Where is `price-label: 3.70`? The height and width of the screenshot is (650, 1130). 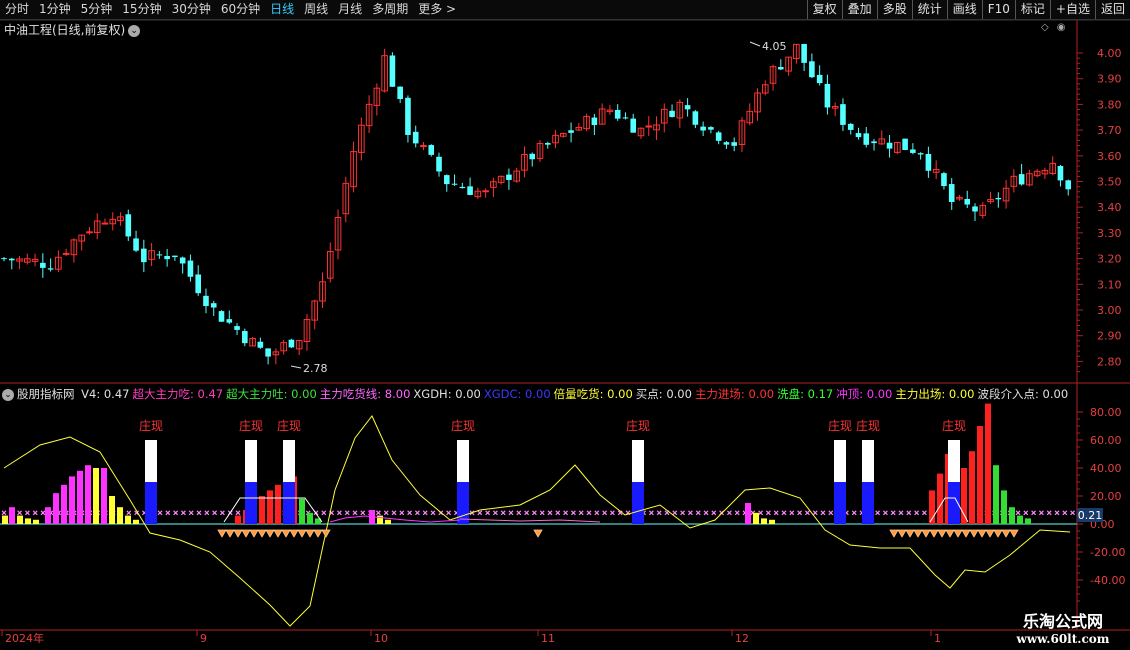
price-label: 3.70 is located at coordinates (1109, 130).